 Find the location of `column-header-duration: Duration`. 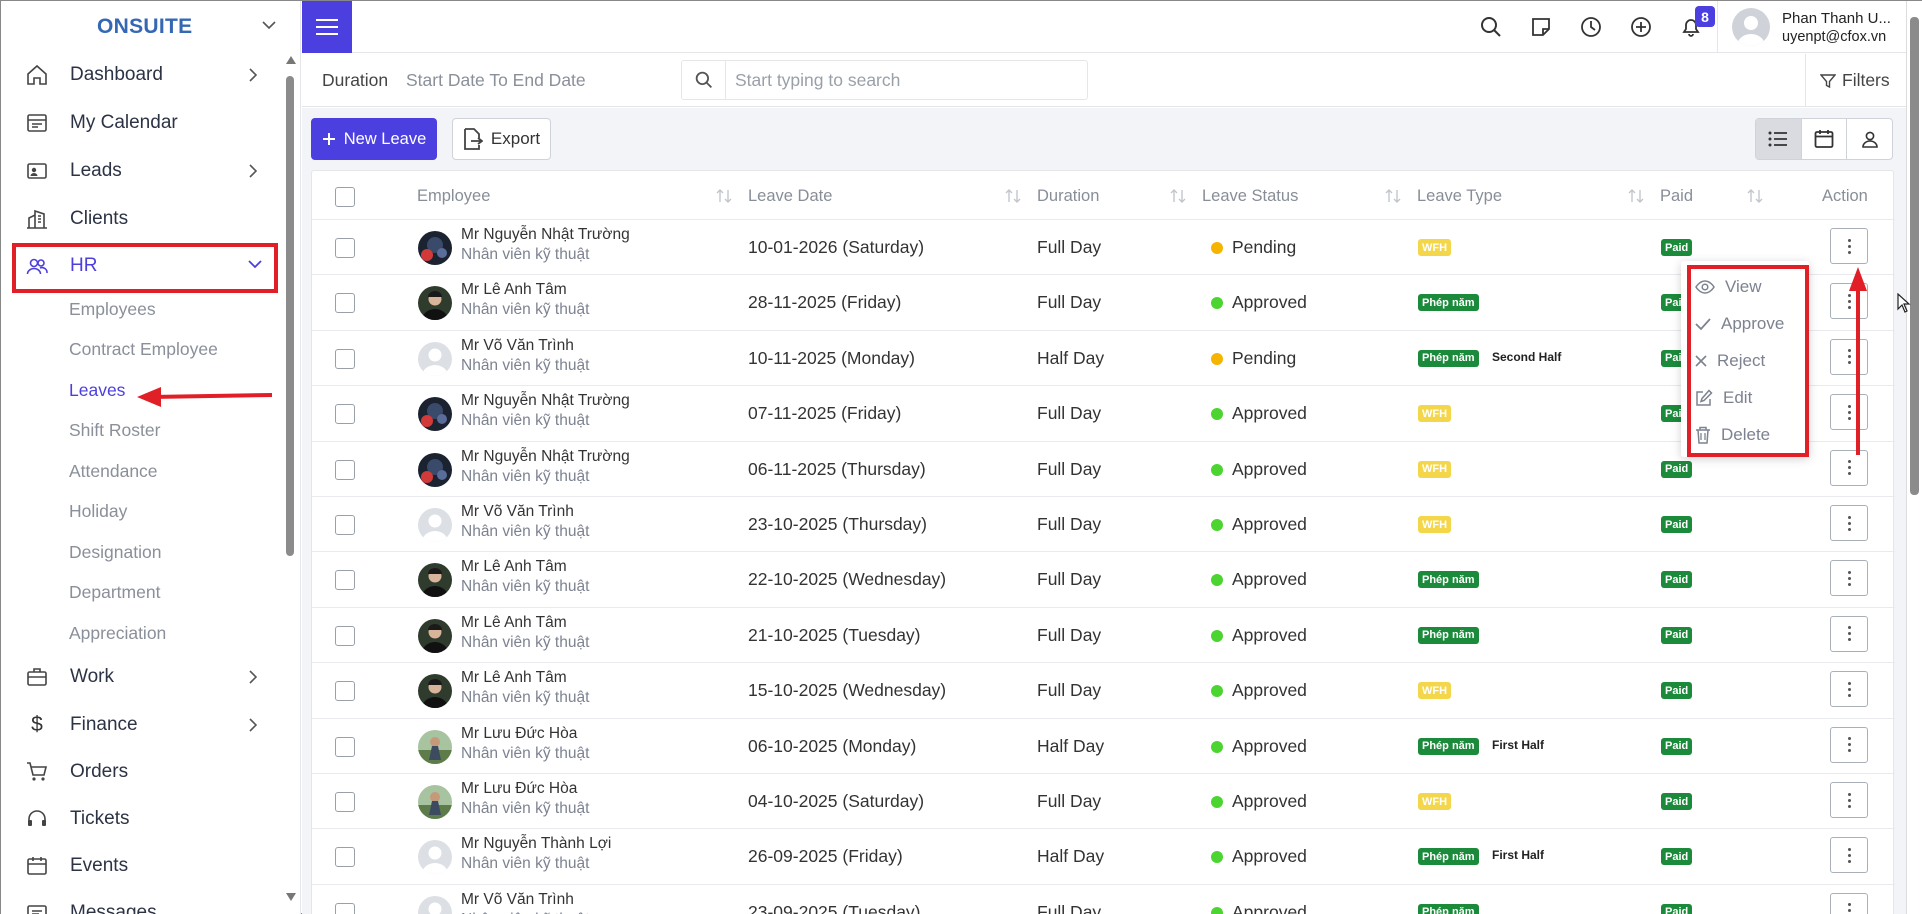

column-header-duration: Duration is located at coordinates (1068, 196).